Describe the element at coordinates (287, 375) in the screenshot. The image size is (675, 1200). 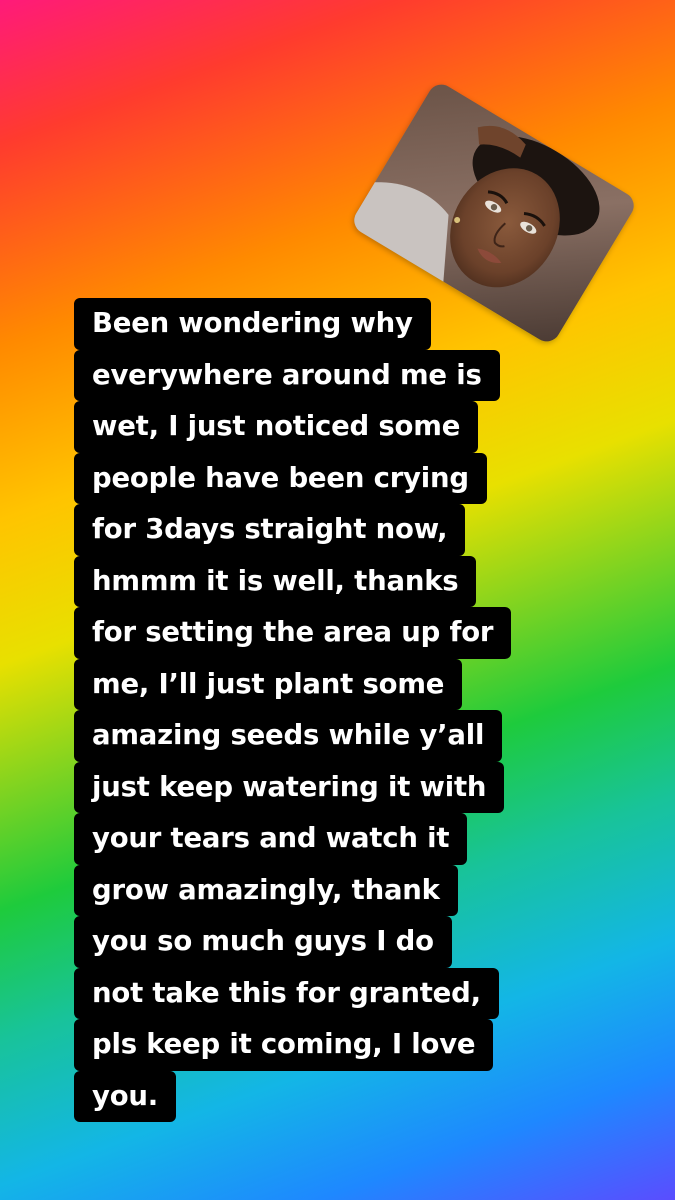
I see `text-line-label: everywhere around me is` at that location.